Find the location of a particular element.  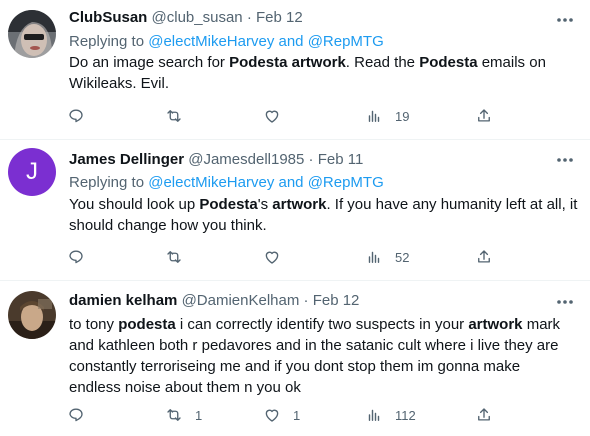

like-button: 1 is located at coordinates (279, 415).